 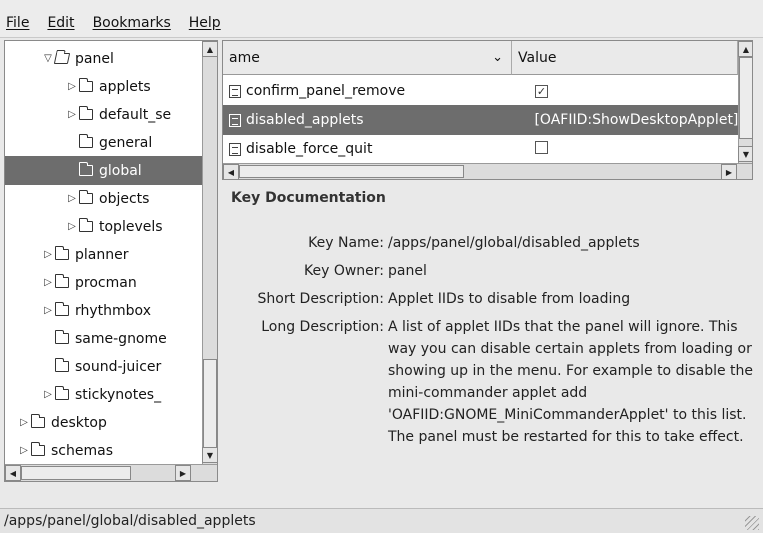 What do you see at coordinates (210, 404) in the screenshot?
I see `scroll-thumb` at bounding box center [210, 404].